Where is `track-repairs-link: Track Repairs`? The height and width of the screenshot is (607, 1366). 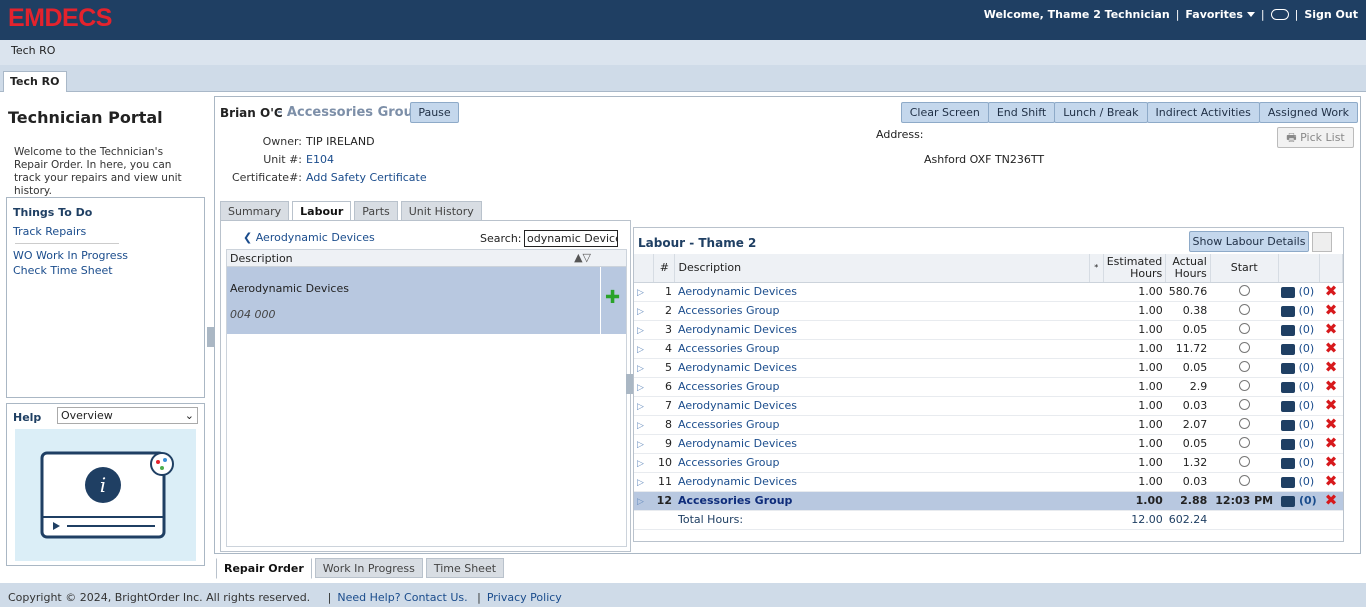
track-repairs-link: Track Repairs is located at coordinates (105, 231).